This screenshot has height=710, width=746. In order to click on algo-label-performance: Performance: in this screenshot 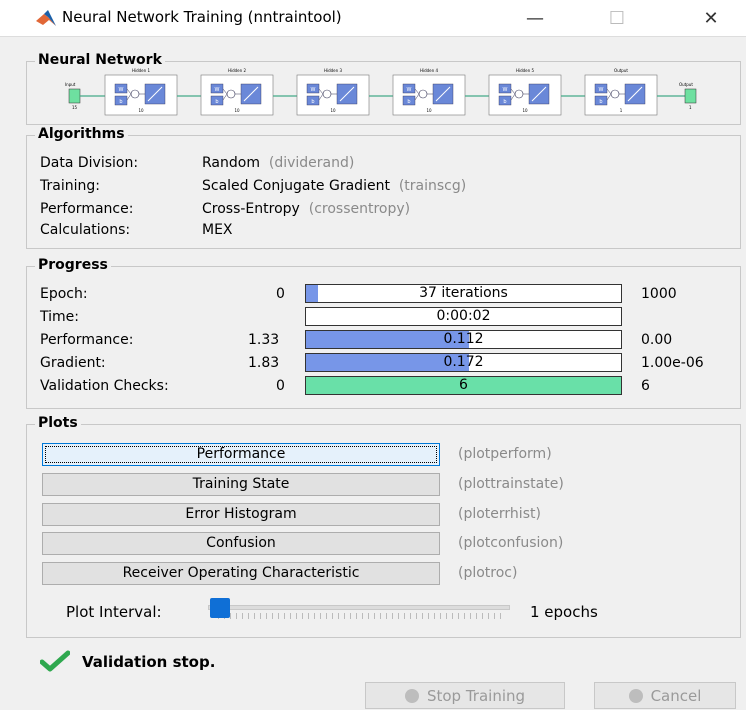, I will do `click(87, 209)`.